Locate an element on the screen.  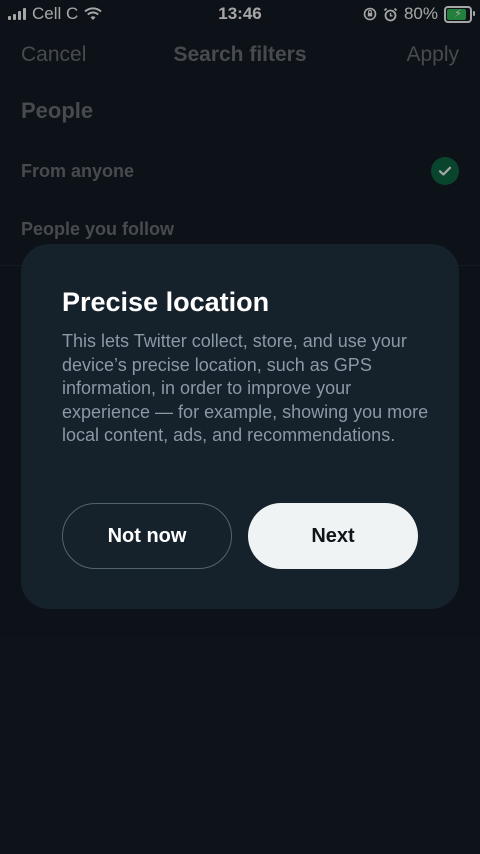
not-now-button: Not now is located at coordinates (147, 536).